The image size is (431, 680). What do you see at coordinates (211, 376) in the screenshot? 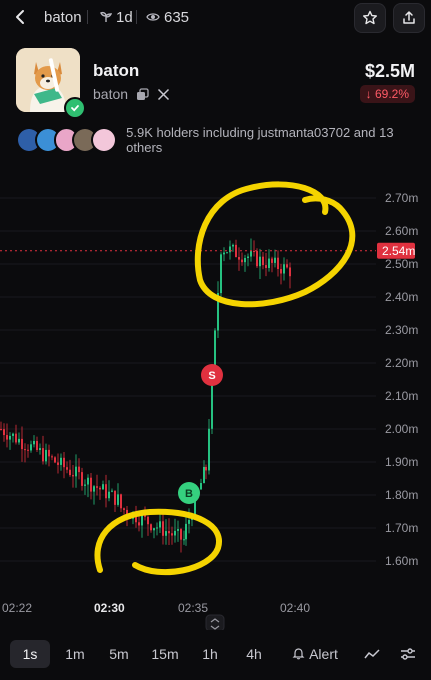
I see `marker-label: S` at bounding box center [211, 376].